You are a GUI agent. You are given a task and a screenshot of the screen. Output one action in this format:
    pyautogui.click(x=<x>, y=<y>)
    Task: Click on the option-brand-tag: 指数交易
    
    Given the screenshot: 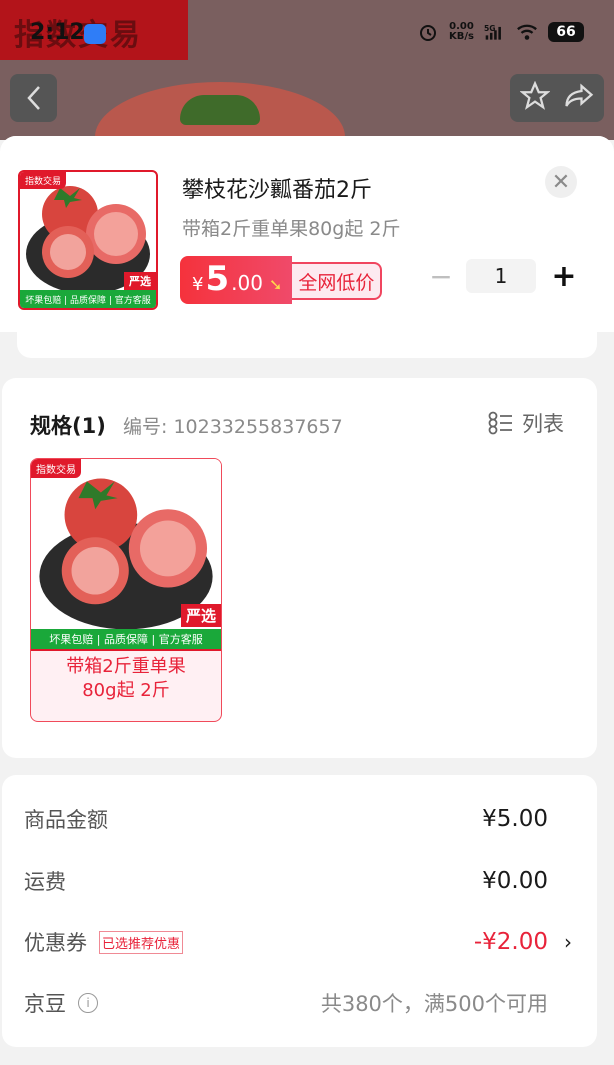 What is the action you would take?
    pyautogui.click(x=56, y=468)
    